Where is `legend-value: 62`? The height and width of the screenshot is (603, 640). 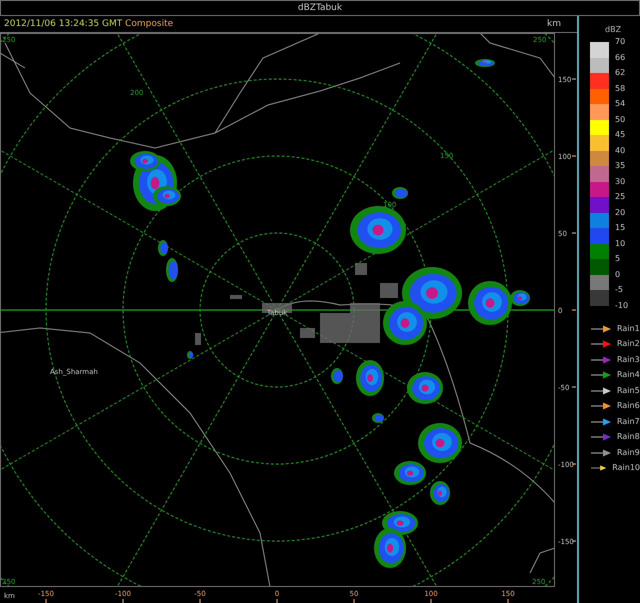 legend-value: 62 is located at coordinates (620, 73).